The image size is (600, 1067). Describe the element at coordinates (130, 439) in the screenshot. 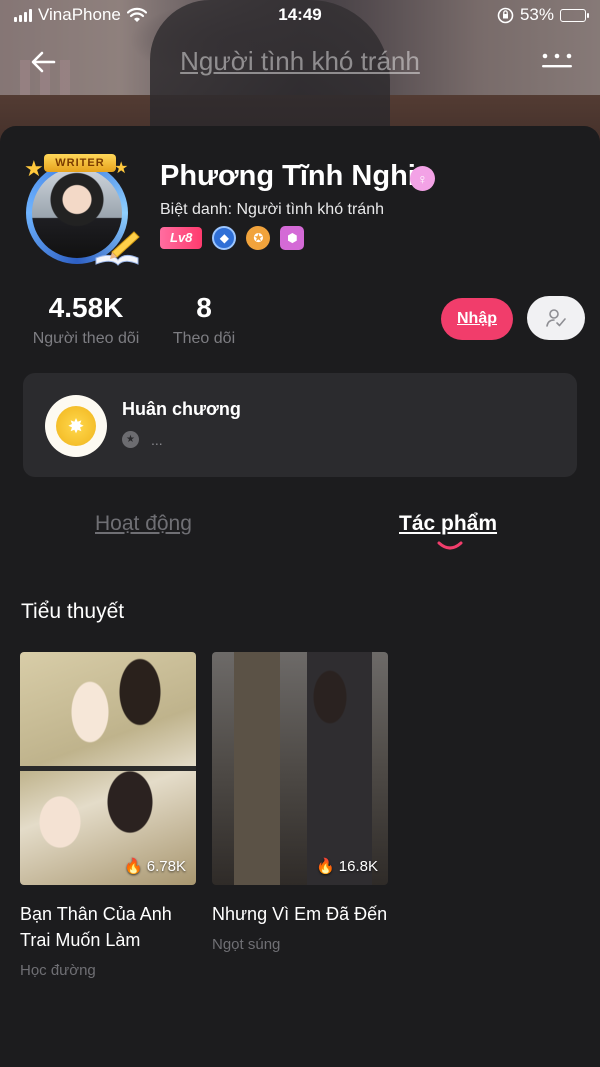

I see `star-circle-icon: ★` at that location.